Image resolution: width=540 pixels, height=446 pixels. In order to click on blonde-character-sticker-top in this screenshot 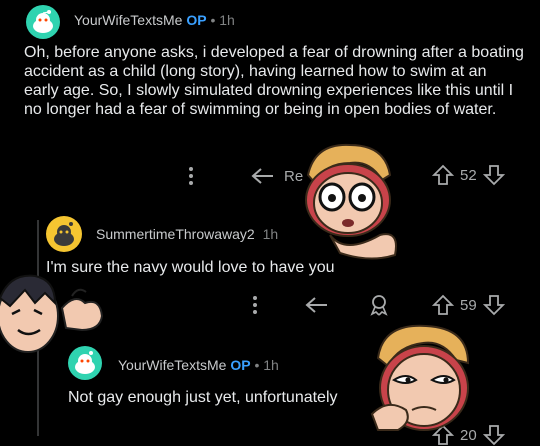, I will do `click(351, 201)`.